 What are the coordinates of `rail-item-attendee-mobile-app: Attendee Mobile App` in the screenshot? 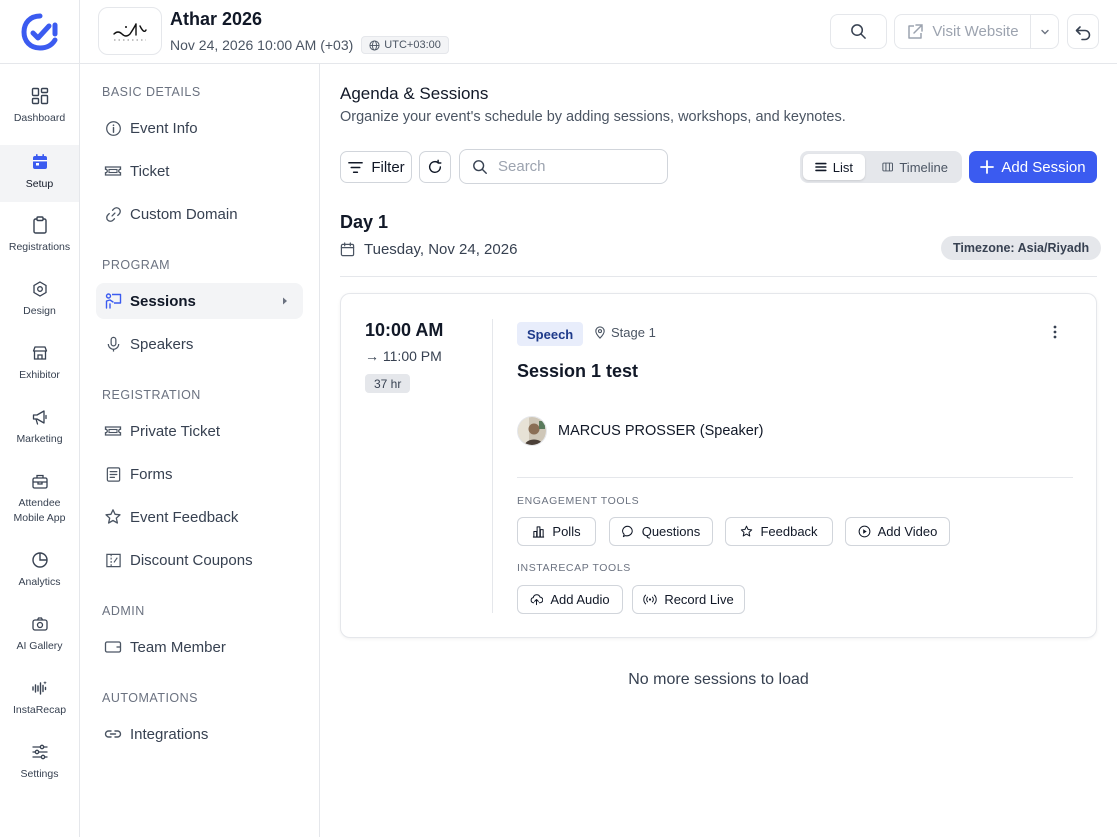 It's located at (39, 499).